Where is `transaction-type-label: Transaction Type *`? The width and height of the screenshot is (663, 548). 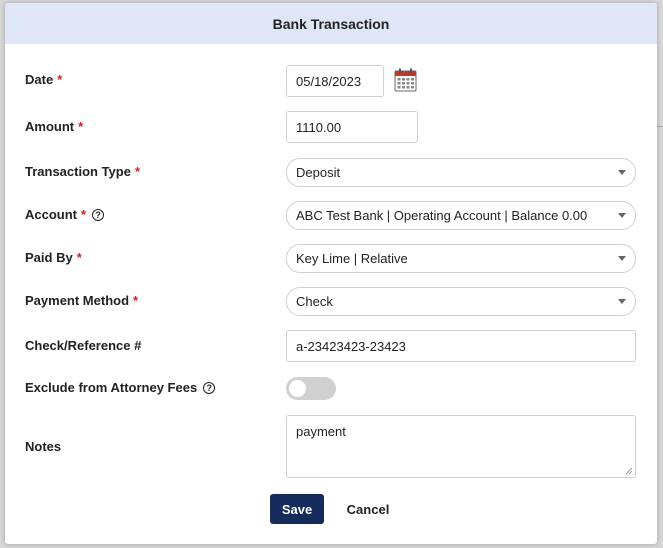 transaction-type-label: Transaction Type * is located at coordinates (83, 171).